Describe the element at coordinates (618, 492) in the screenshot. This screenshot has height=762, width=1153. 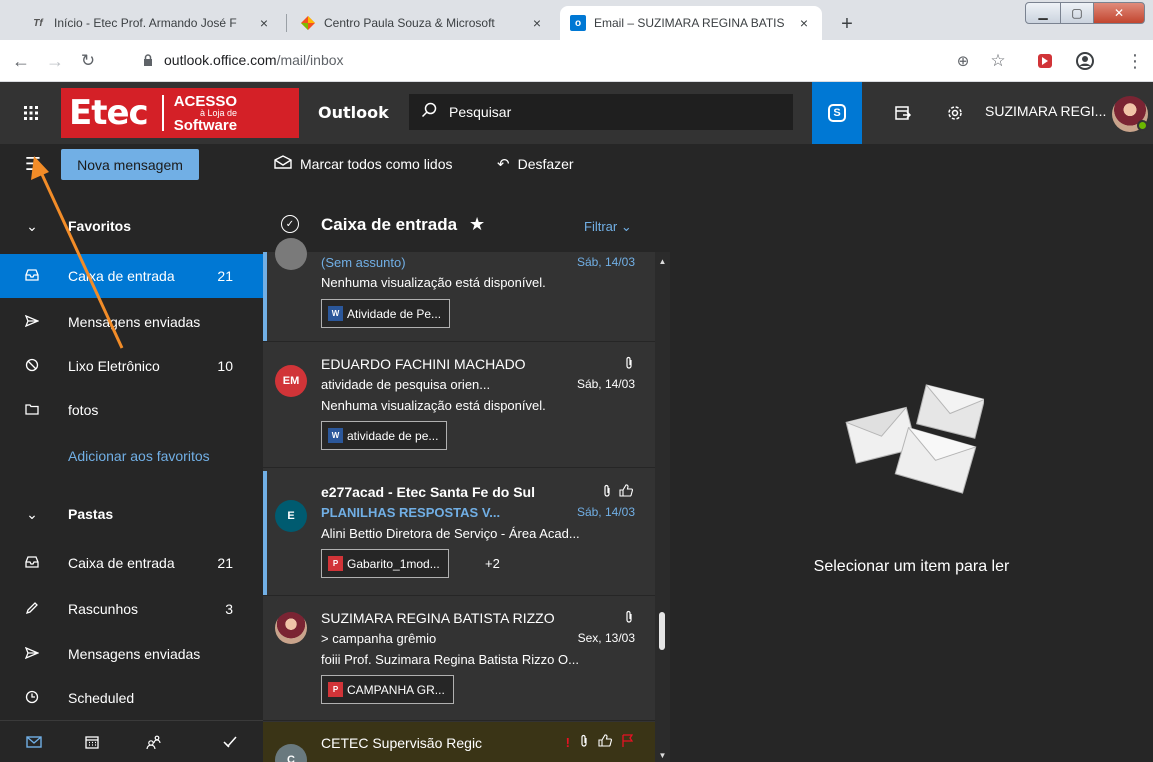
I see `message-flags` at that location.